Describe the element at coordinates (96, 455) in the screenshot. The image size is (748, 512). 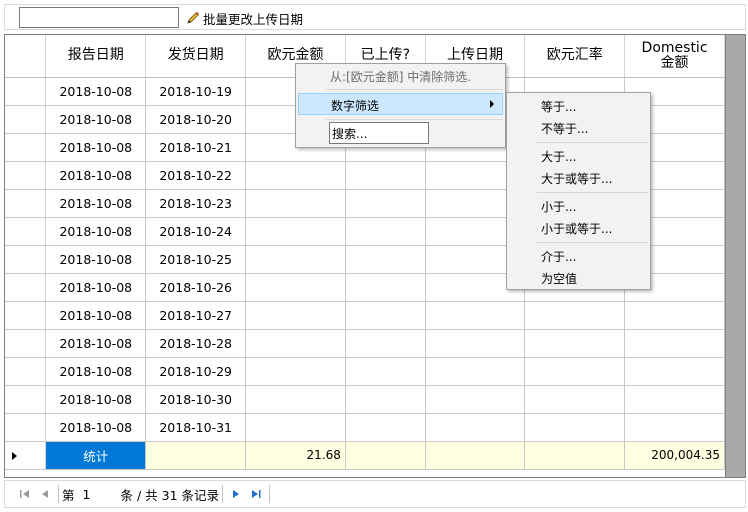
I see `summary-label-cell: 统计` at that location.